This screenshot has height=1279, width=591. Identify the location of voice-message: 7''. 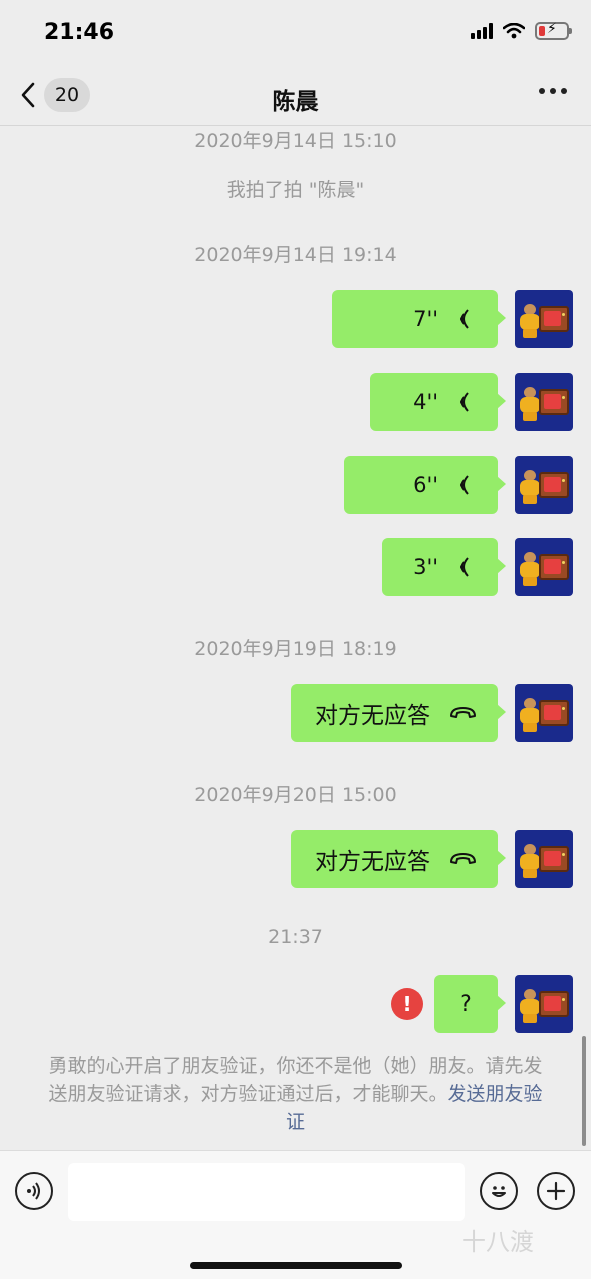
(419, 319).